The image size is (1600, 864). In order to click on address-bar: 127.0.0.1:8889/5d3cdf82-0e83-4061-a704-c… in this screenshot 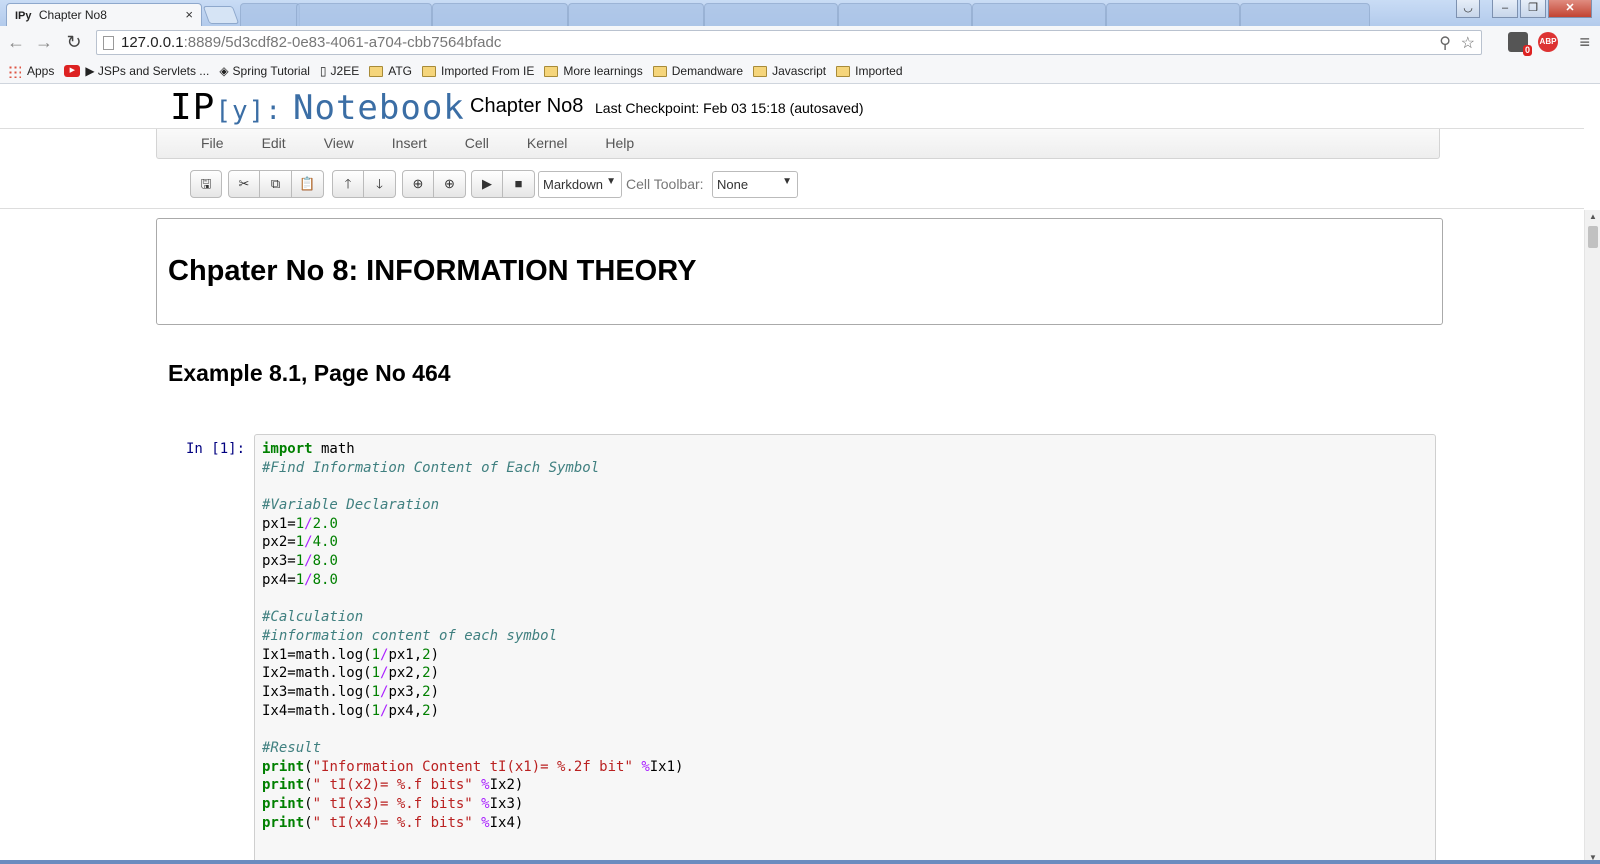, I will do `click(789, 42)`.